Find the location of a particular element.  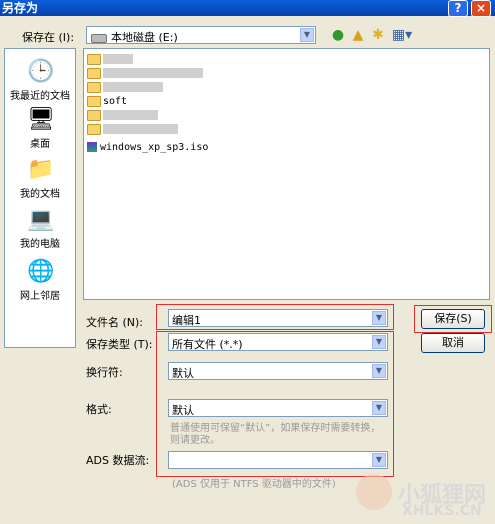

places-item-label: 网上邻居 is located at coordinates (40, 296).